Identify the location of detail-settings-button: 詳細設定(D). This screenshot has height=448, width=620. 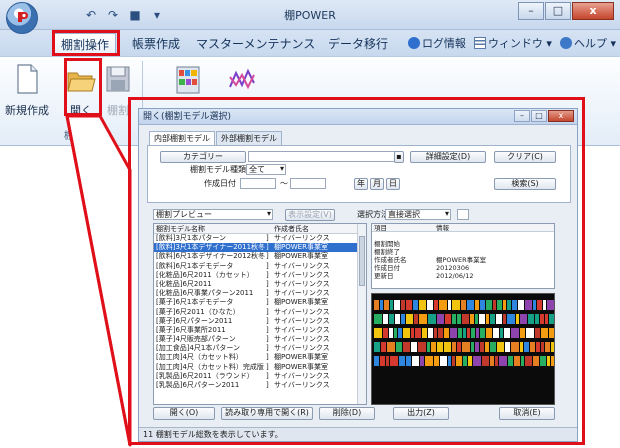
(448, 157).